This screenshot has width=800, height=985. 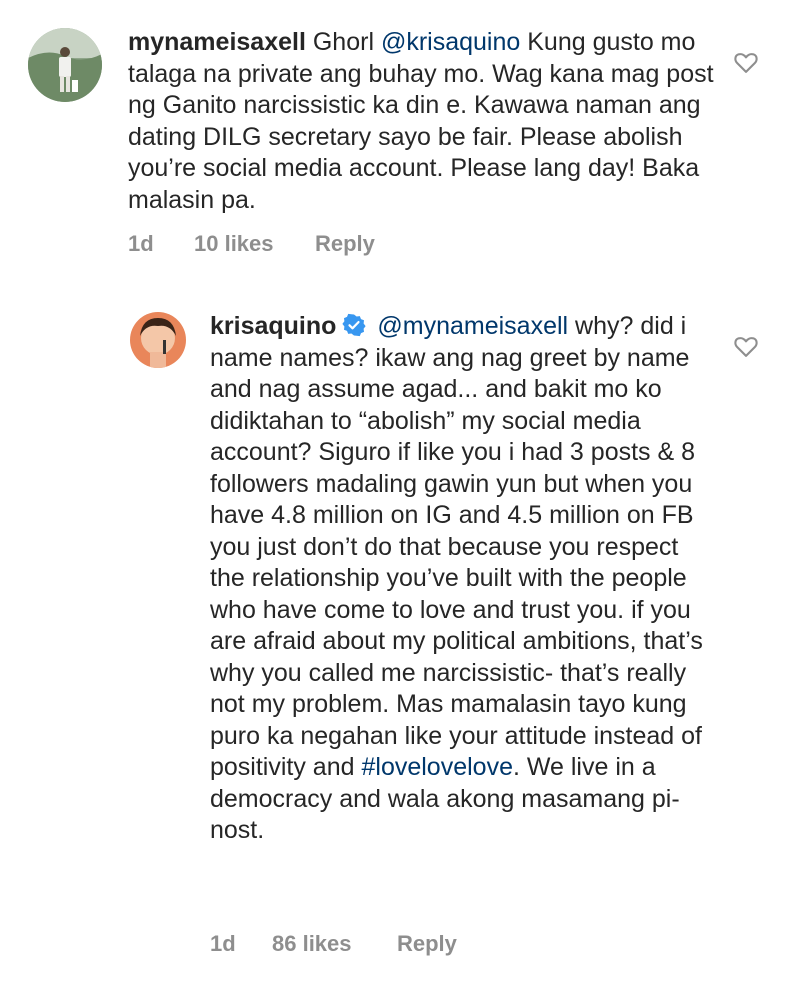 What do you see at coordinates (437, 767) in the screenshot?
I see `hashtag-link: #lovelovelove` at bounding box center [437, 767].